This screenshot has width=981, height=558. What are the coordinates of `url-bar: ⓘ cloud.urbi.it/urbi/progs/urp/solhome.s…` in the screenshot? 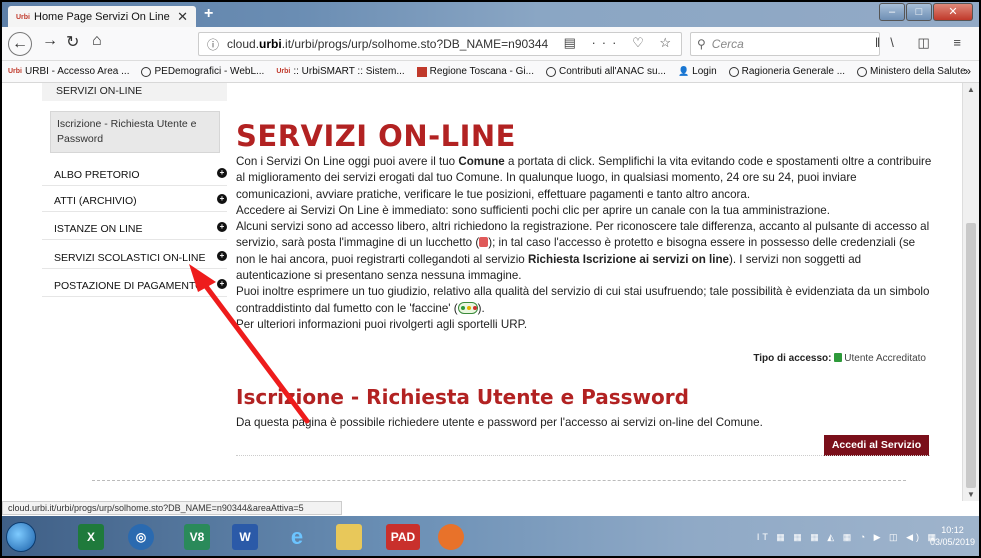 It's located at (440, 44).